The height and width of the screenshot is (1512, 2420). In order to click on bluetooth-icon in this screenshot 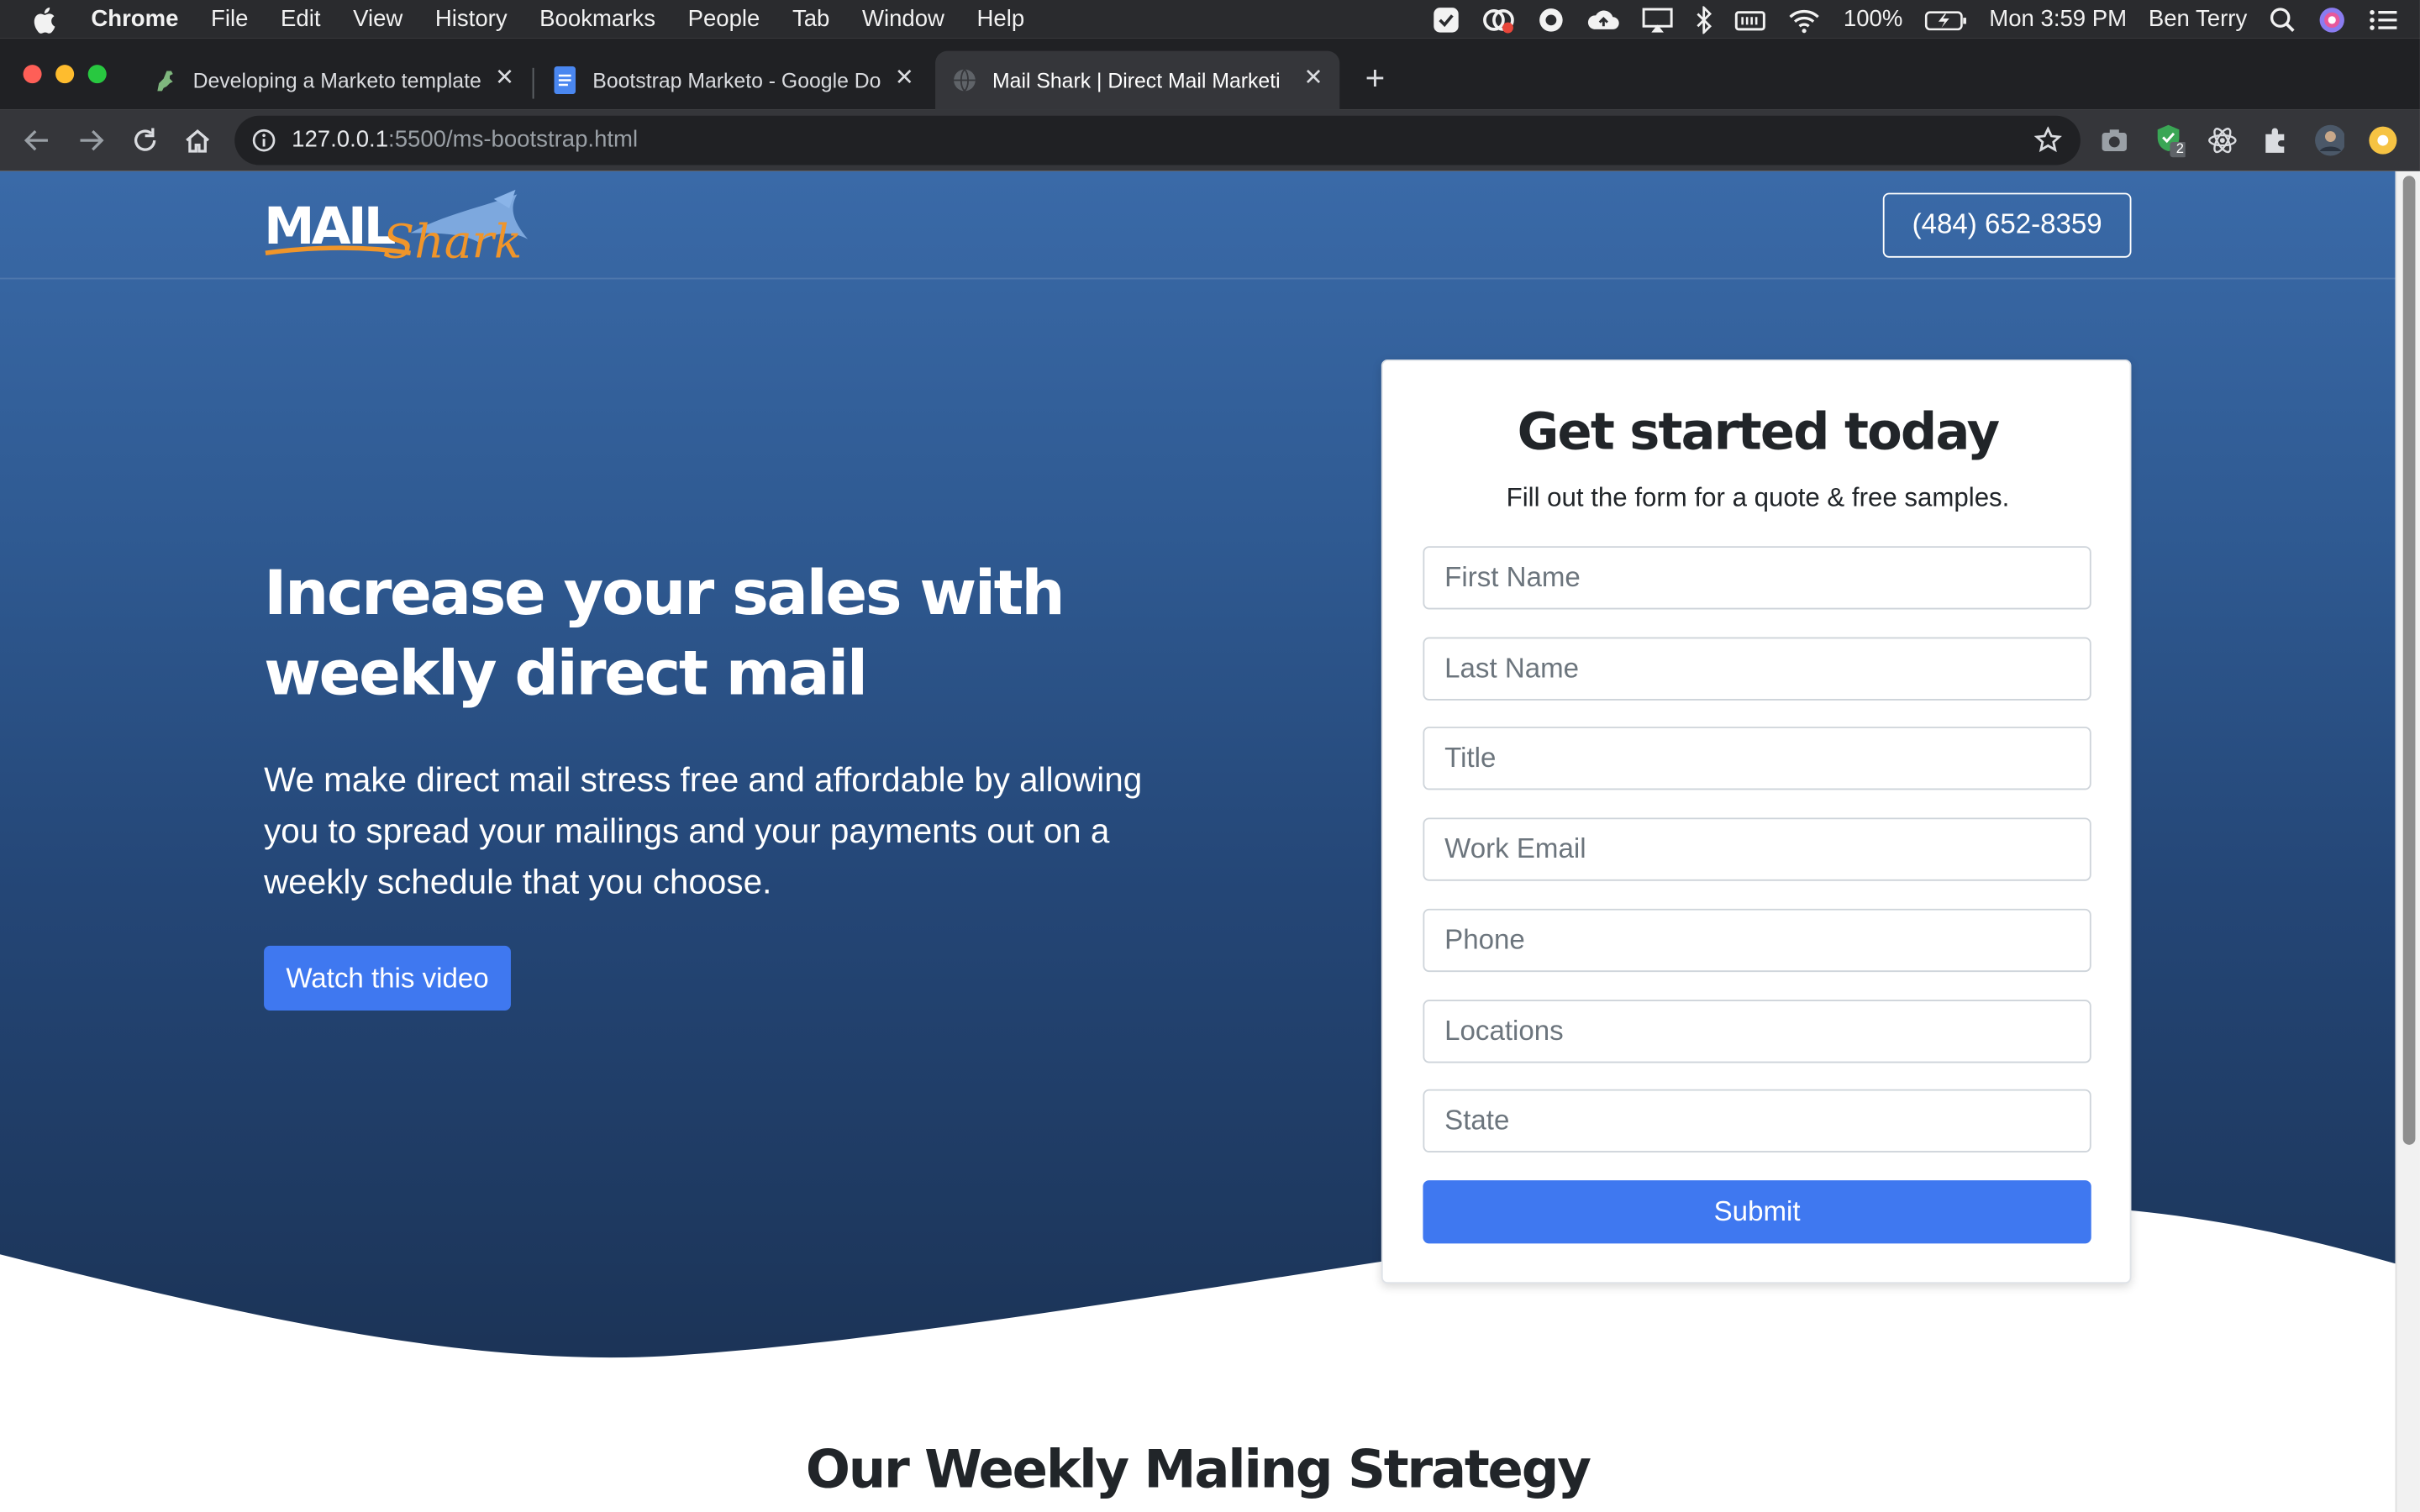, I will do `click(1705, 19)`.